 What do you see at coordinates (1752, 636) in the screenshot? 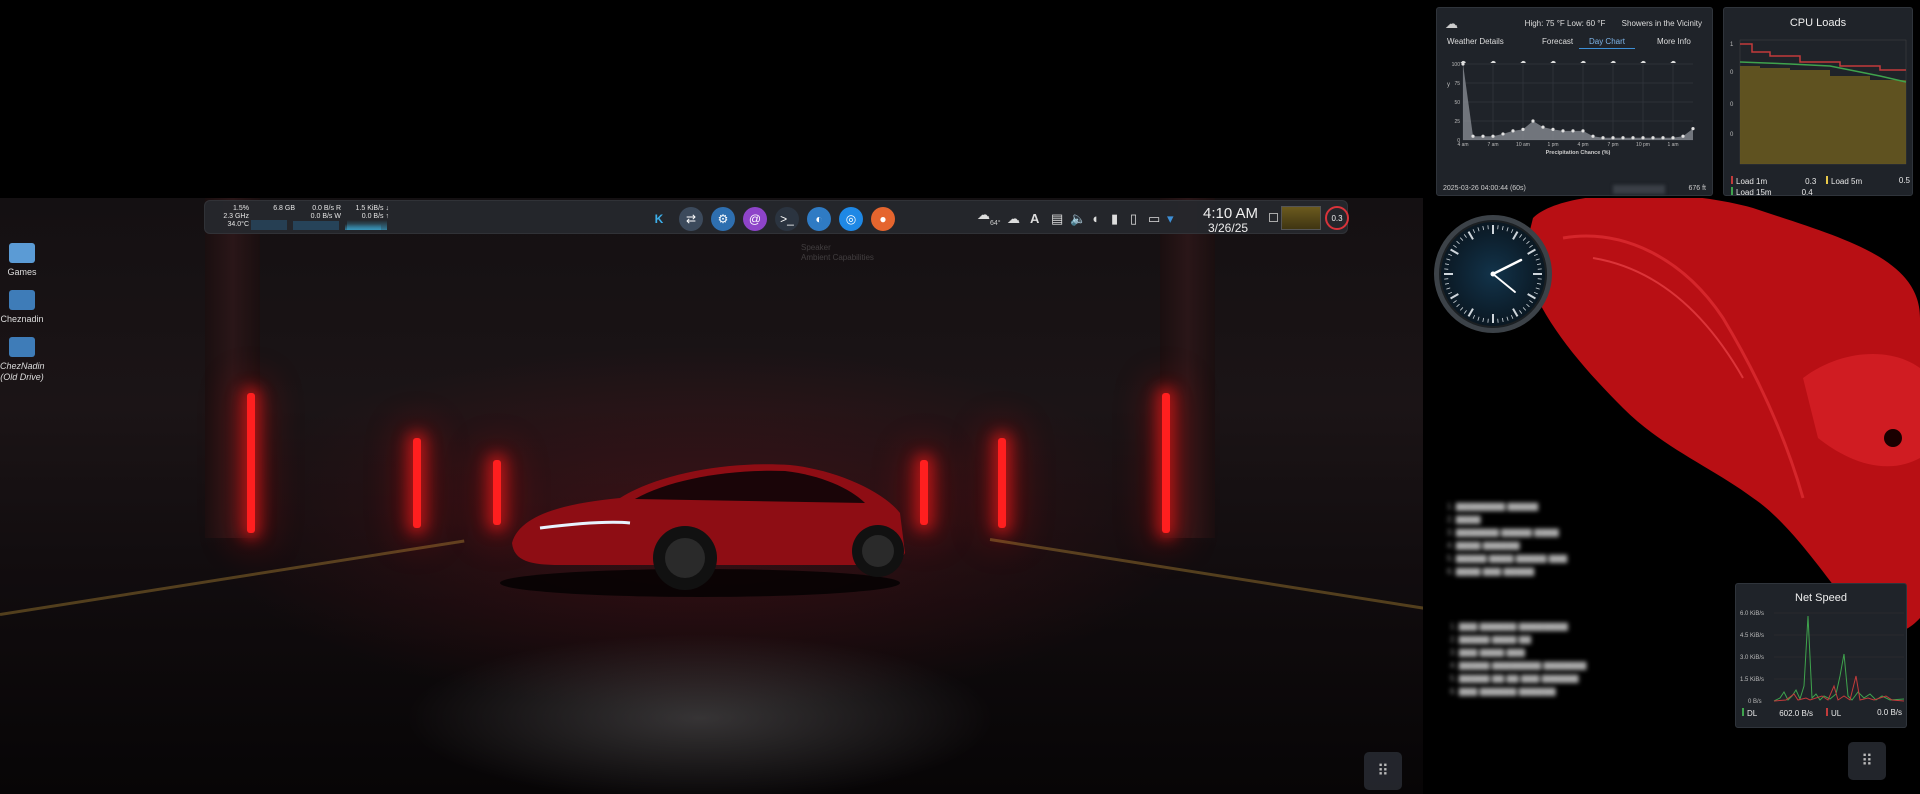
I see `net-y-tick: 4.5 KiB/s` at bounding box center [1752, 636].